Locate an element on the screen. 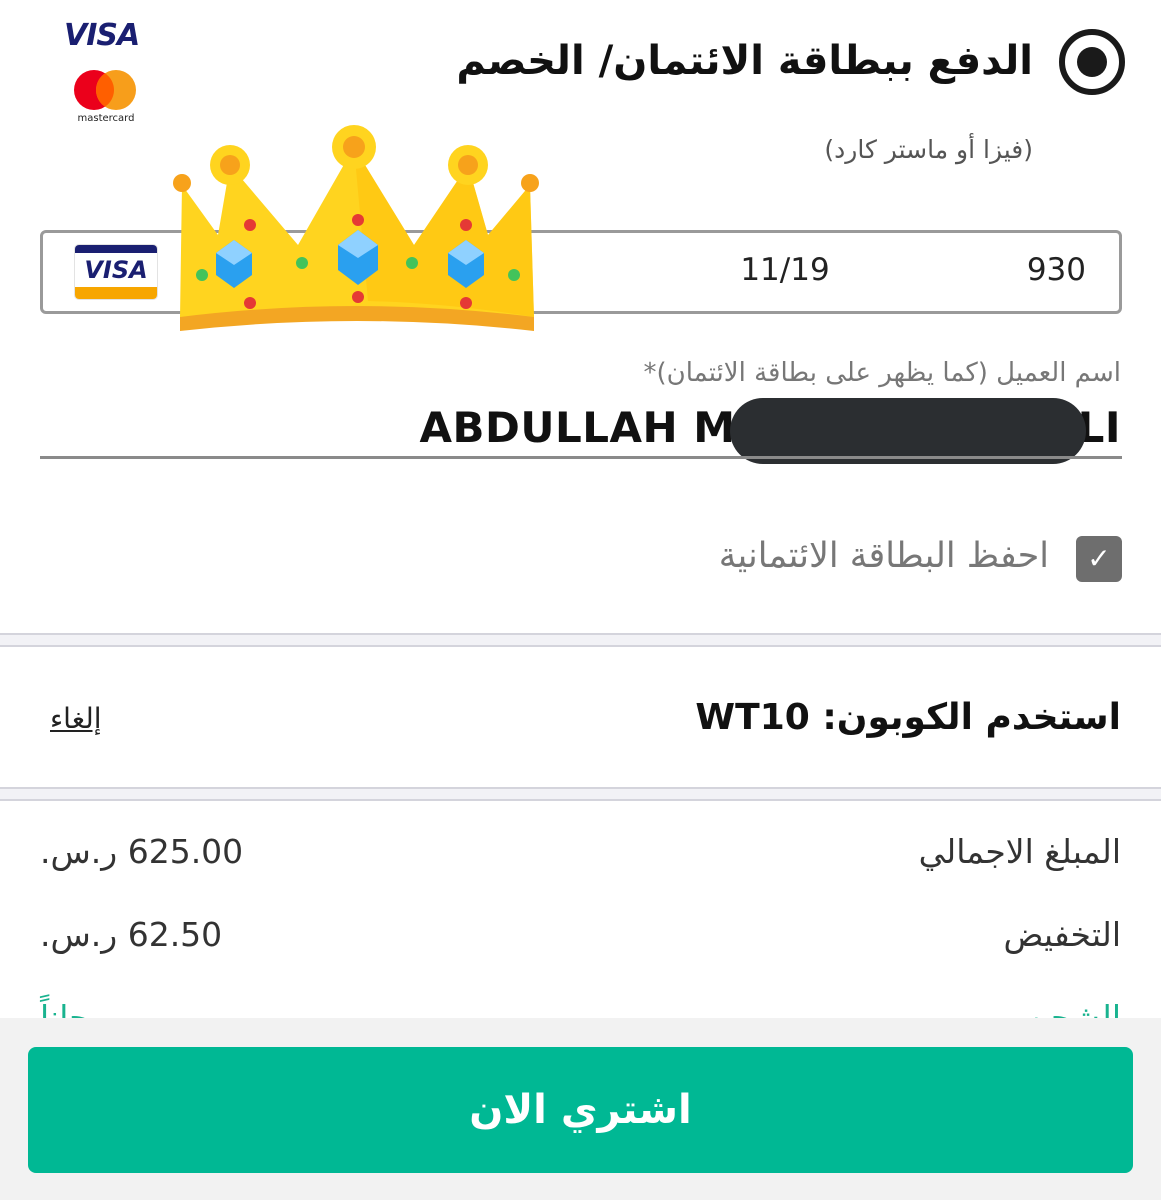 The width and height of the screenshot is (1161, 1200). save-card-label: احفظ البطاقة الائتمانية is located at coordinates (883, 556).